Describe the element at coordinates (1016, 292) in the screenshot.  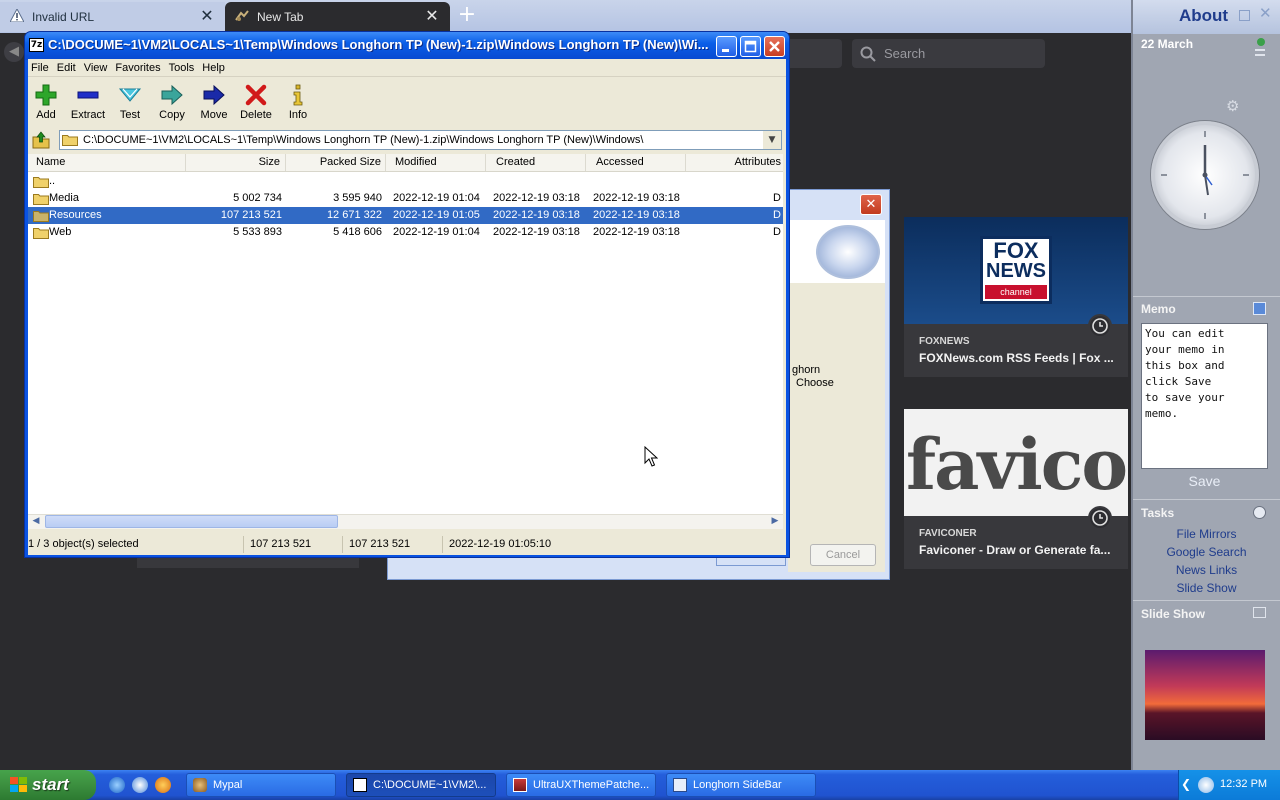
I see `logo-text-channel: channel` at that location.